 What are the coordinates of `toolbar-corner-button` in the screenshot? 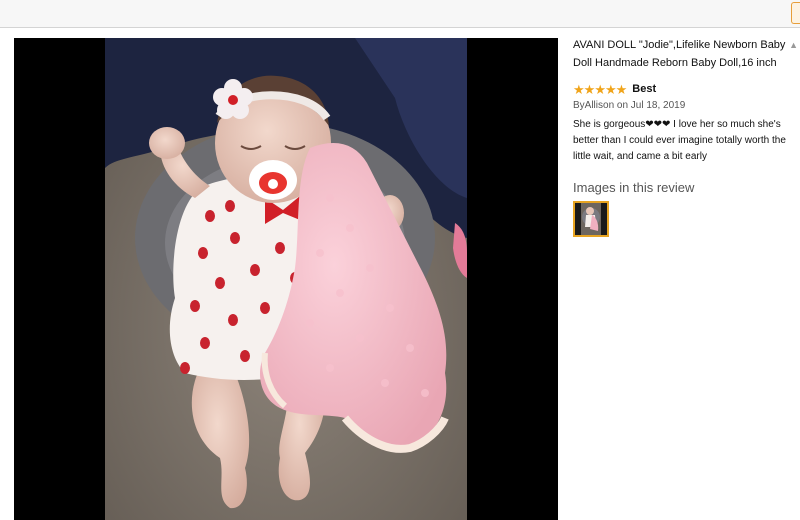 It's located at (795, 13).